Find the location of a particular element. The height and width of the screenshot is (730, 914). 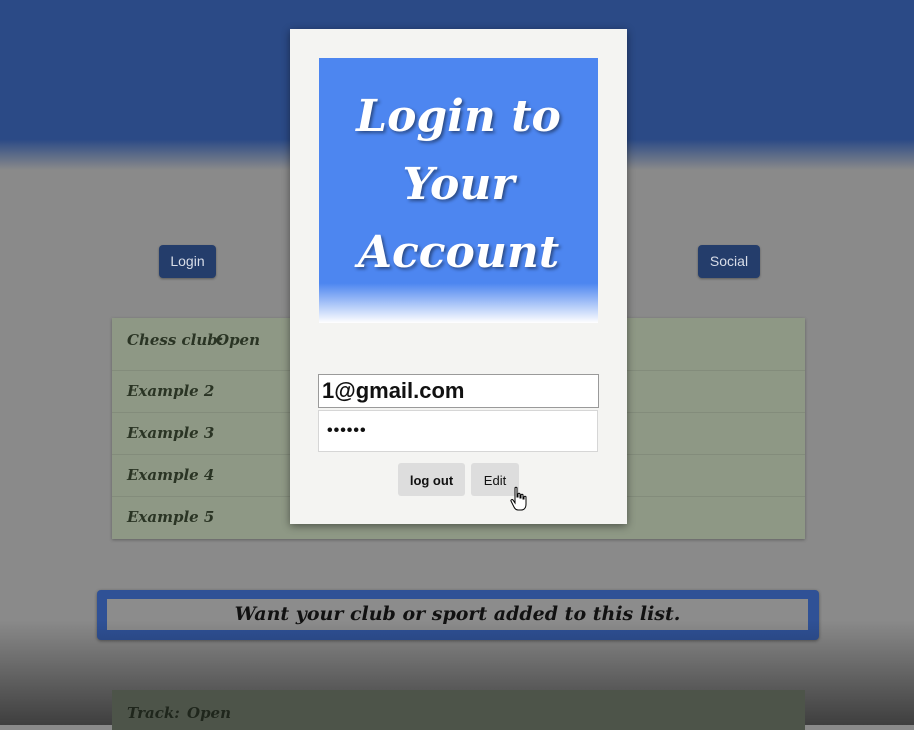

login-modal-title: Login to Your Account is located at coordinates (458, 184).